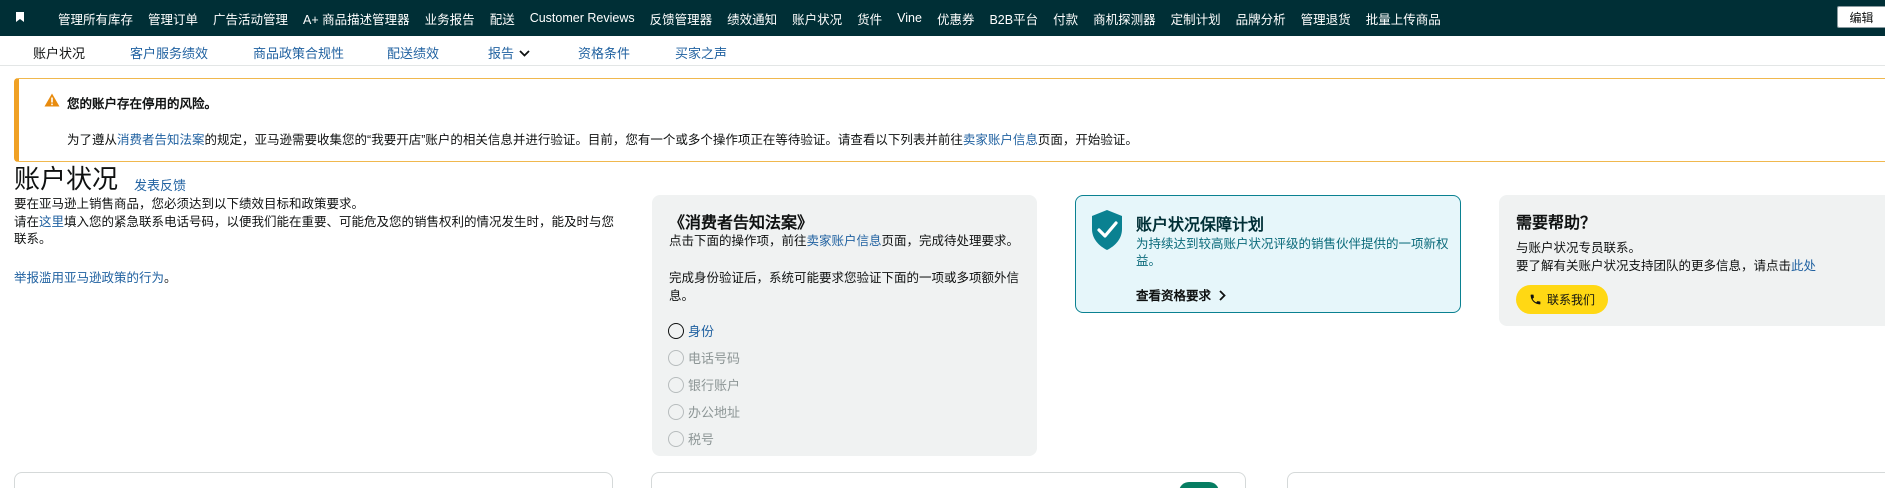 The height and width of the screenshot is (488, 1885). I want to click on tab-reports-label: 报告, so click(501, 53).